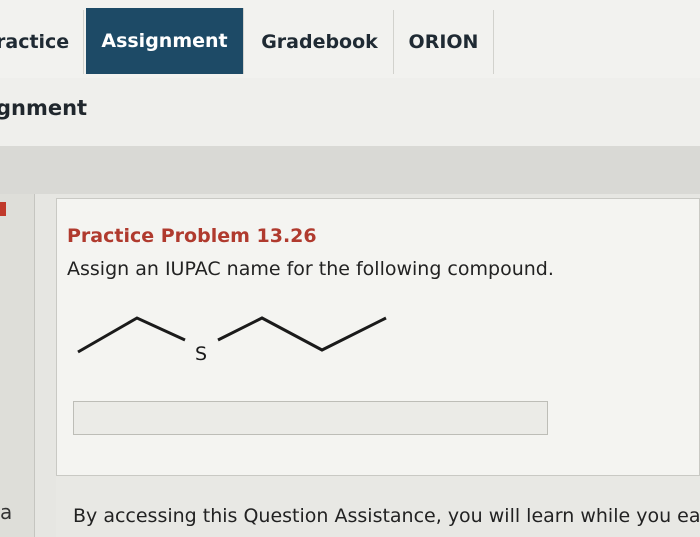  I want to click on problem-title: Practice Problem 13.26, so click(192, 236).